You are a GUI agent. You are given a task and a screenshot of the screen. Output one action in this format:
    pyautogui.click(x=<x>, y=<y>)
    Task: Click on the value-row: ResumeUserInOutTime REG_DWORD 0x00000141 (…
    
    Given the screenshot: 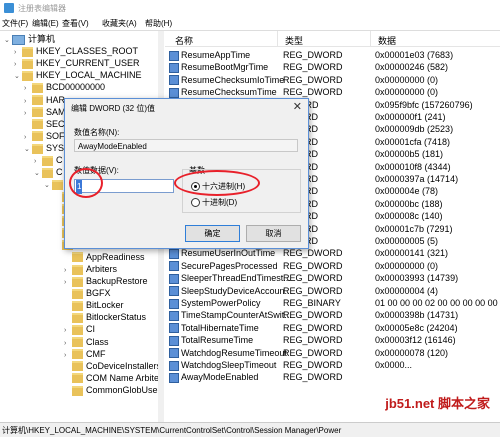 What is the action you would take?
    pyautogui.click(x=332, y=254)
    